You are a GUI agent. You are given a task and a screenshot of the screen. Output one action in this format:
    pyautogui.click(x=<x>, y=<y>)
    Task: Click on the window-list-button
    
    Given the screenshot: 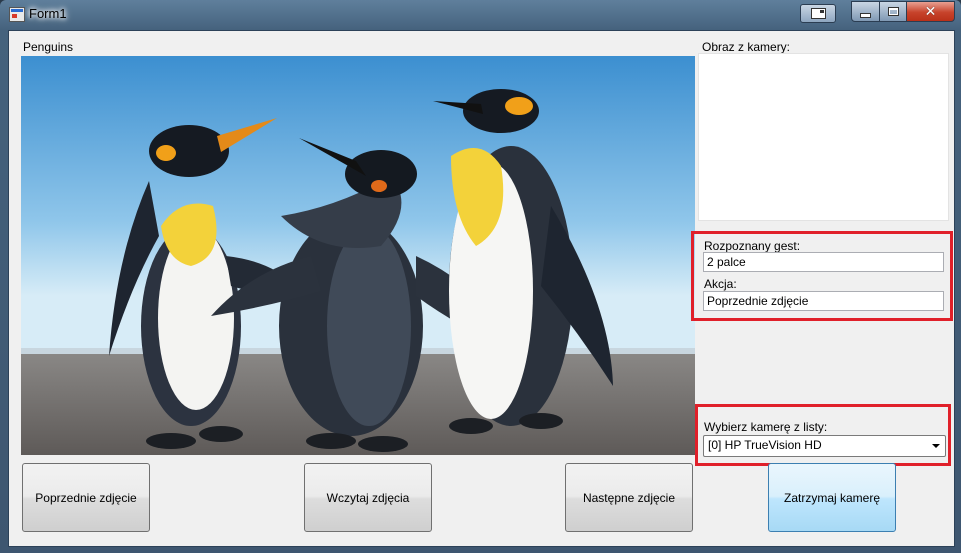 What is the action you would take?
    pyautogui.click(x=818, y=13)
    